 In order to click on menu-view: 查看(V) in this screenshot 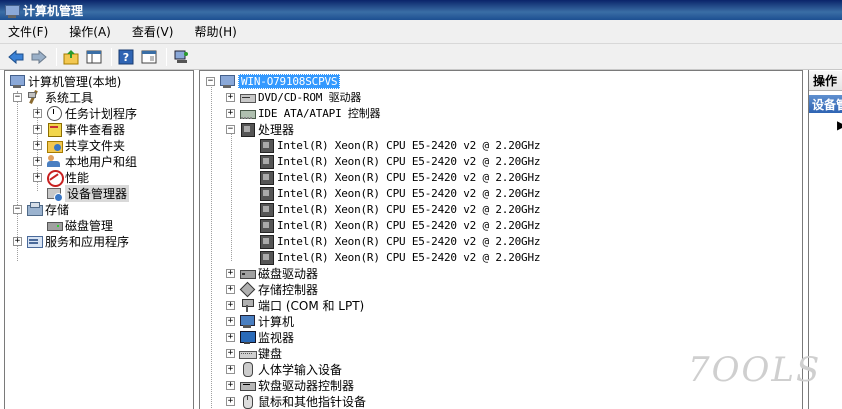, I will do `click(153, 31)`.